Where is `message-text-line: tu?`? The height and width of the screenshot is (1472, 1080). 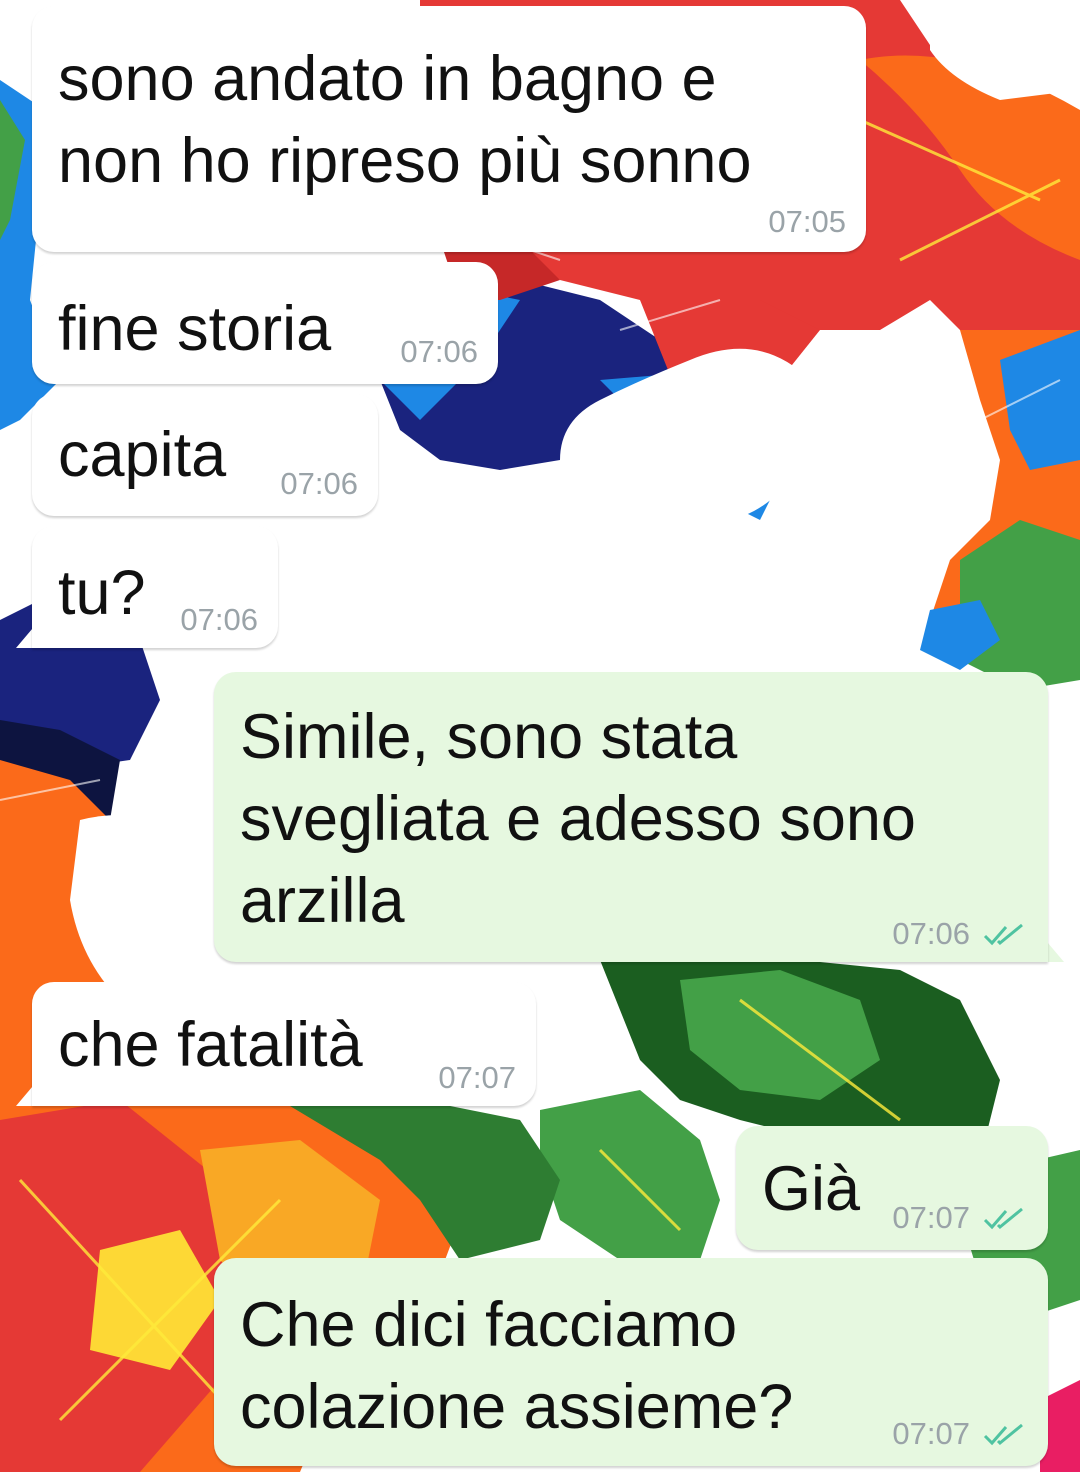
message-text-line: tu? is located at coordinates (102, 593).